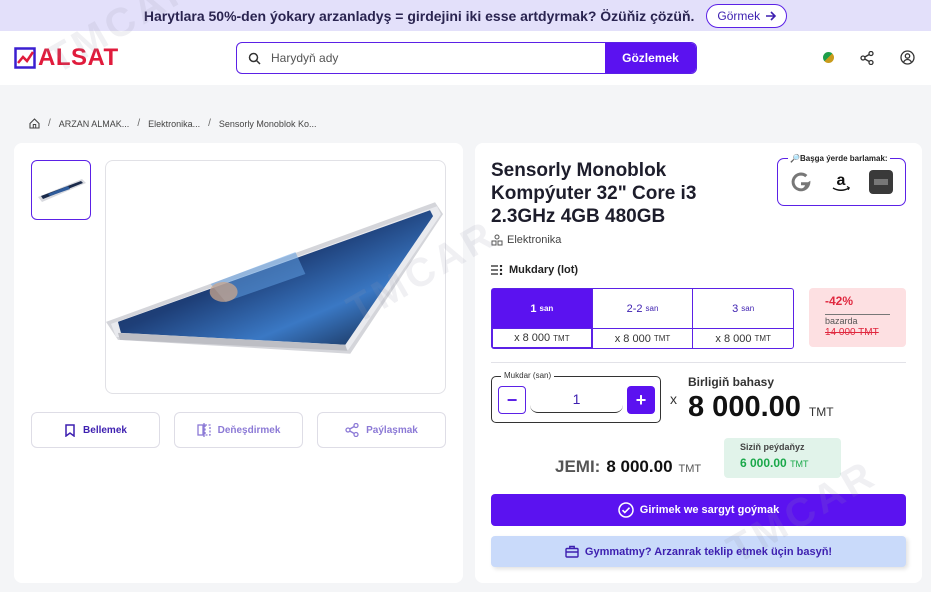  I want to click on briefcase-icon, so click(572, 551).